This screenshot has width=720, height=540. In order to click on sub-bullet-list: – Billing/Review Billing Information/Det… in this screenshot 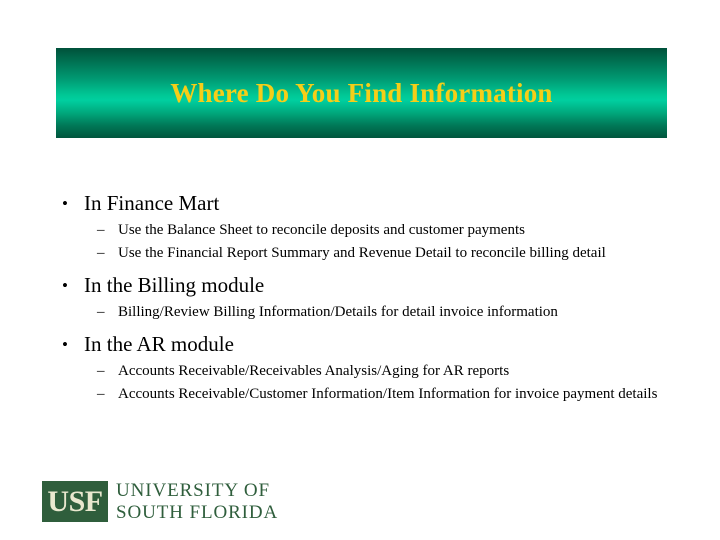, I will do `click(366, 312)`.